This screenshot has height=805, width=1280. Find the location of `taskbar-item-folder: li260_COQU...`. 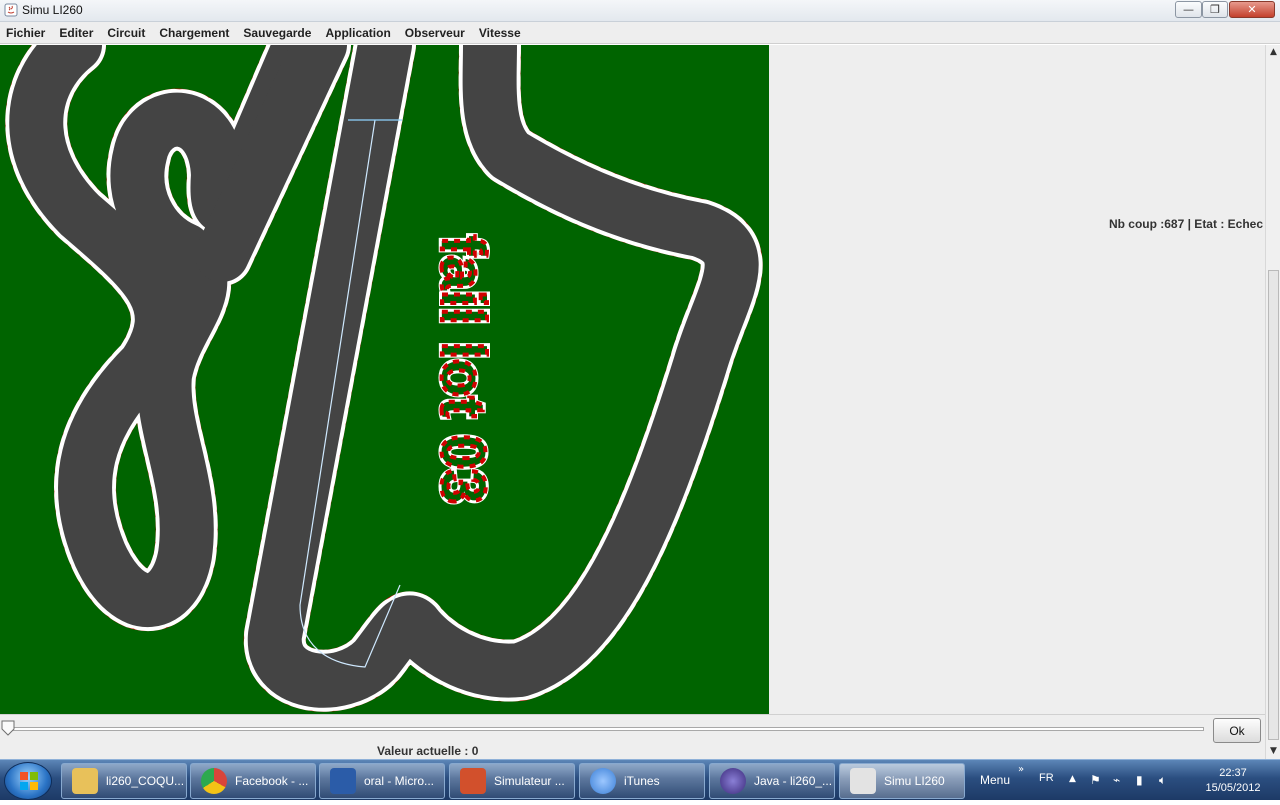

taskbar-item-folder: li260_COQU... is located at coordinates (124, 781).